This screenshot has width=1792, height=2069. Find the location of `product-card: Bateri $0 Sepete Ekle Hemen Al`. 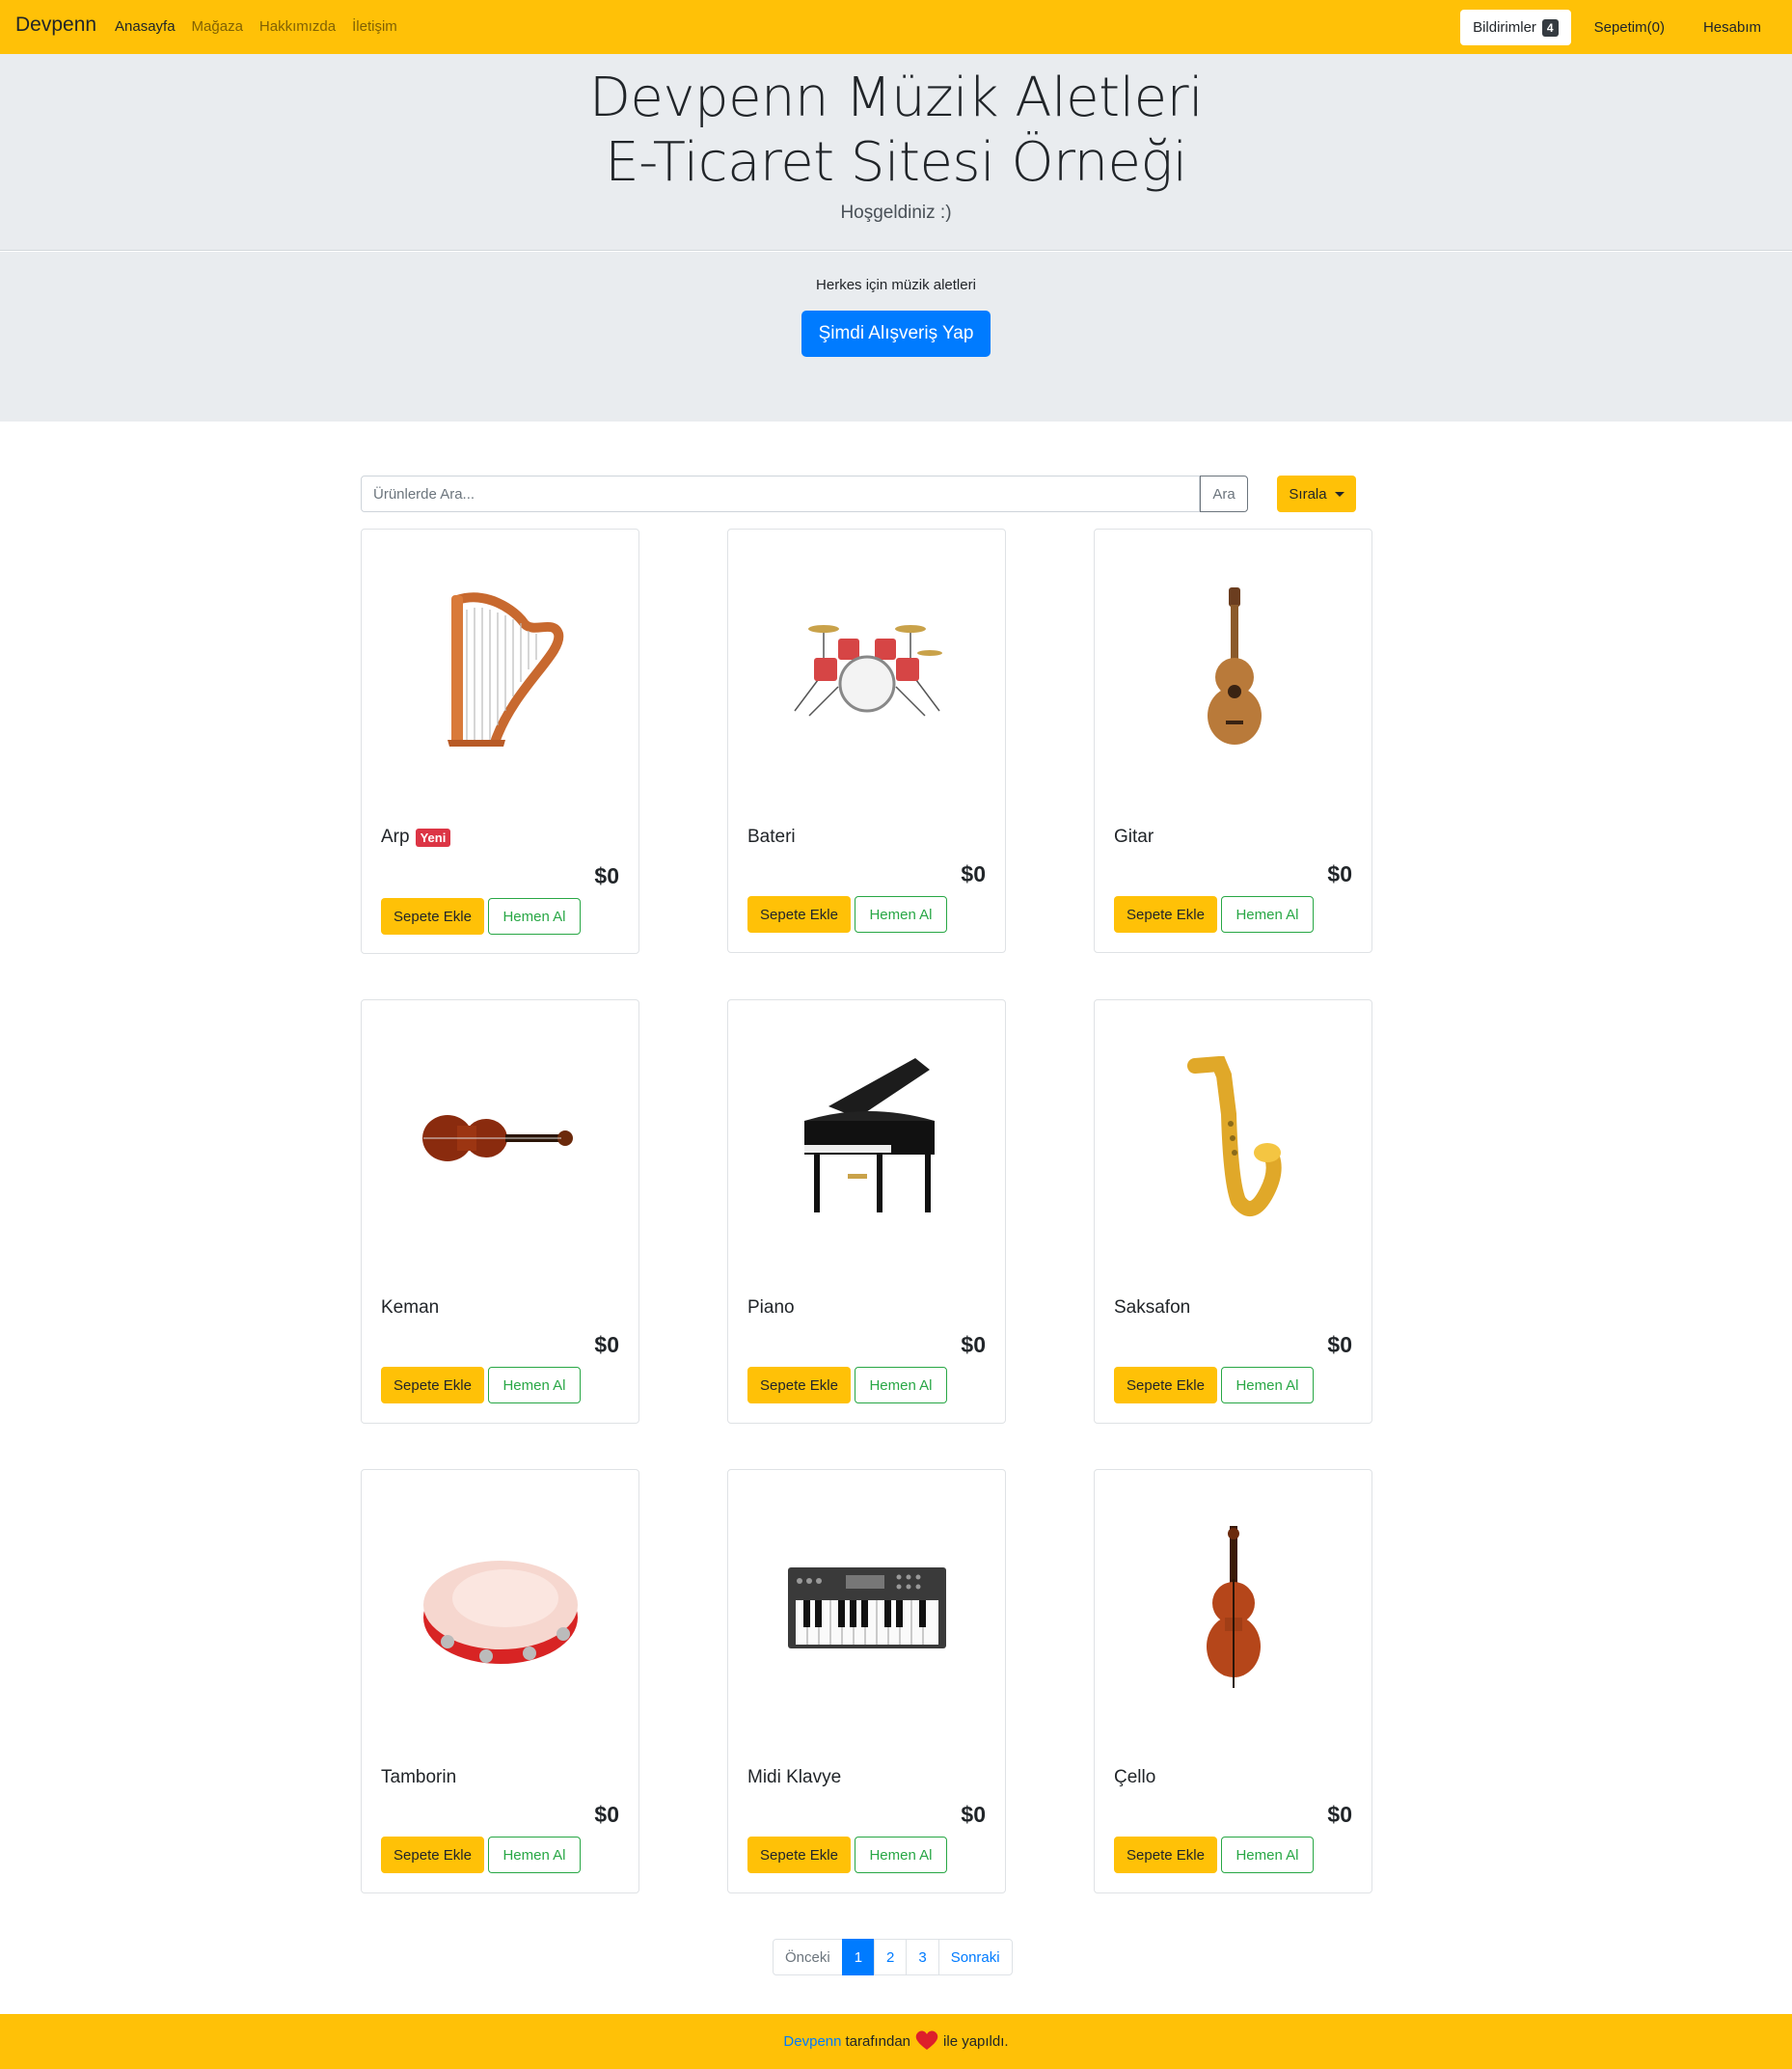

product-card: Bateri $0 Sepete Ekle Hemen Al is located at coordinates (867, 741).